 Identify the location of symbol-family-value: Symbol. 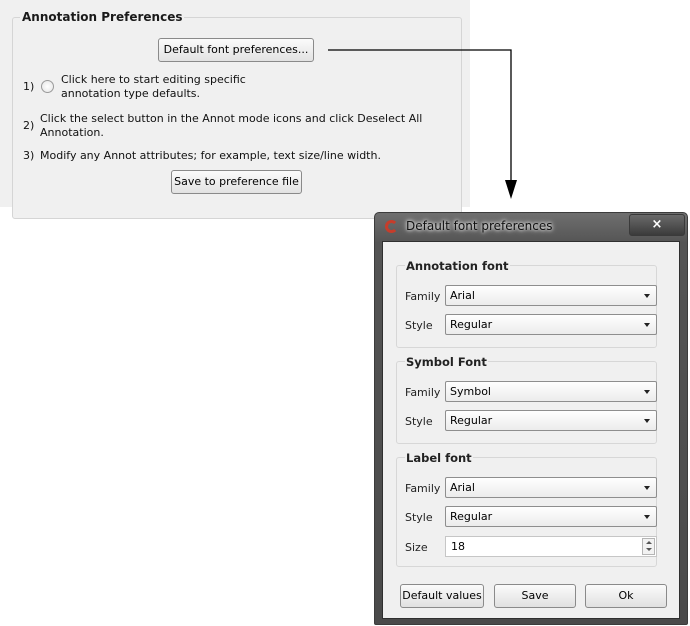
(470, 391).